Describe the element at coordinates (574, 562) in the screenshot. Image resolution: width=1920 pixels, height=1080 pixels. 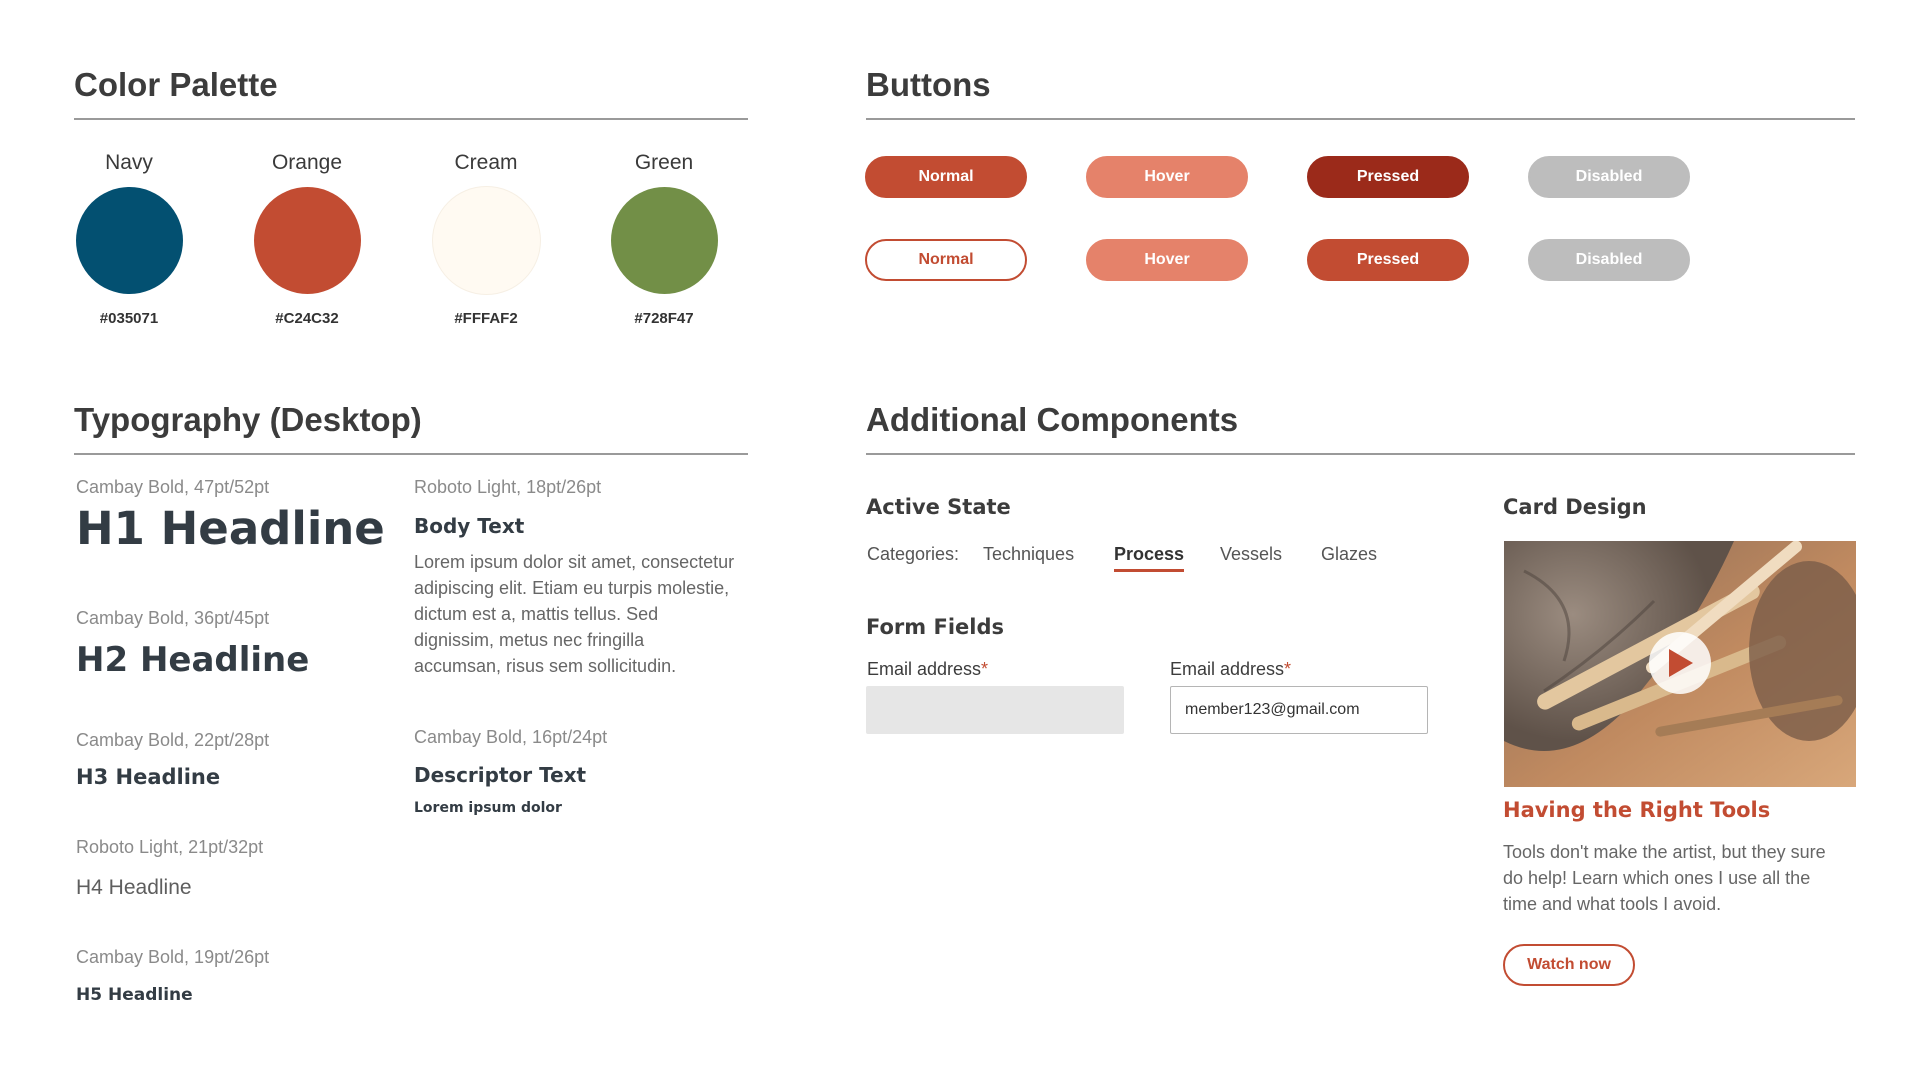
I see `body-line: Lorem ipsum dolor sit amet, consectetur` at that location.